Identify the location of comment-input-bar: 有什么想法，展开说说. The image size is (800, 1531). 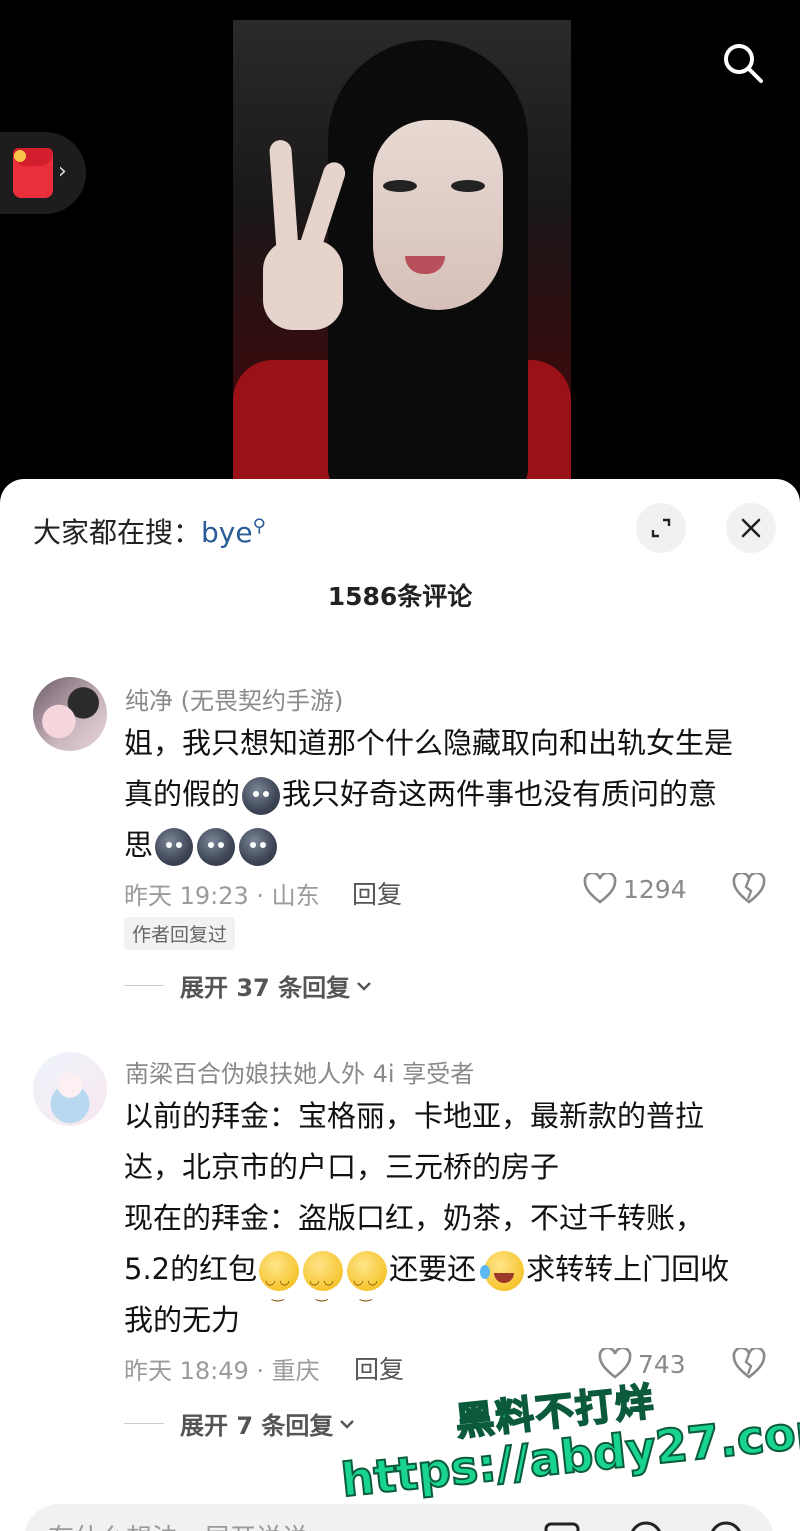
(399, 1517).